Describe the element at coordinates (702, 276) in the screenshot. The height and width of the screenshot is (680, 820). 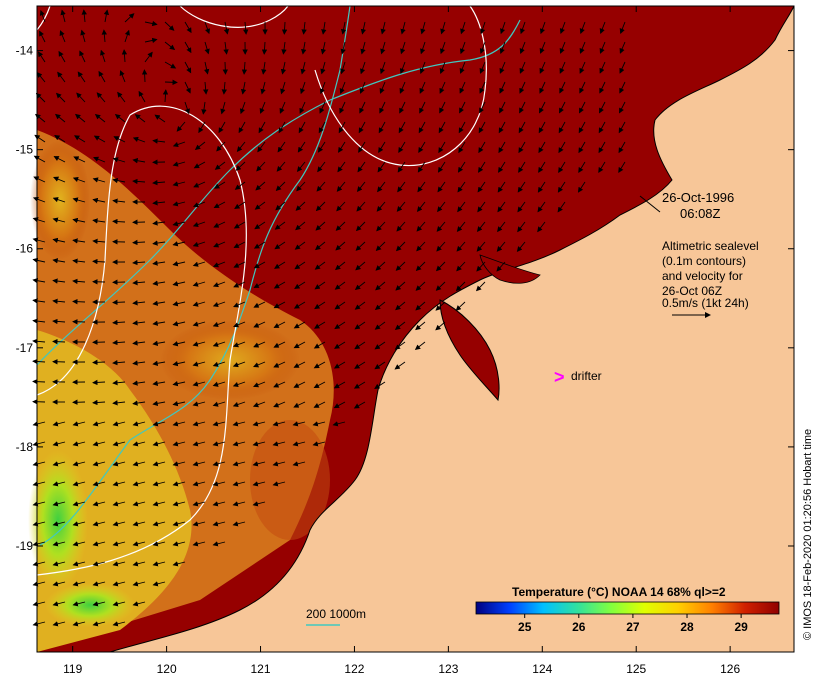
I see `altimetry-line-3: and velocity for` at that location.